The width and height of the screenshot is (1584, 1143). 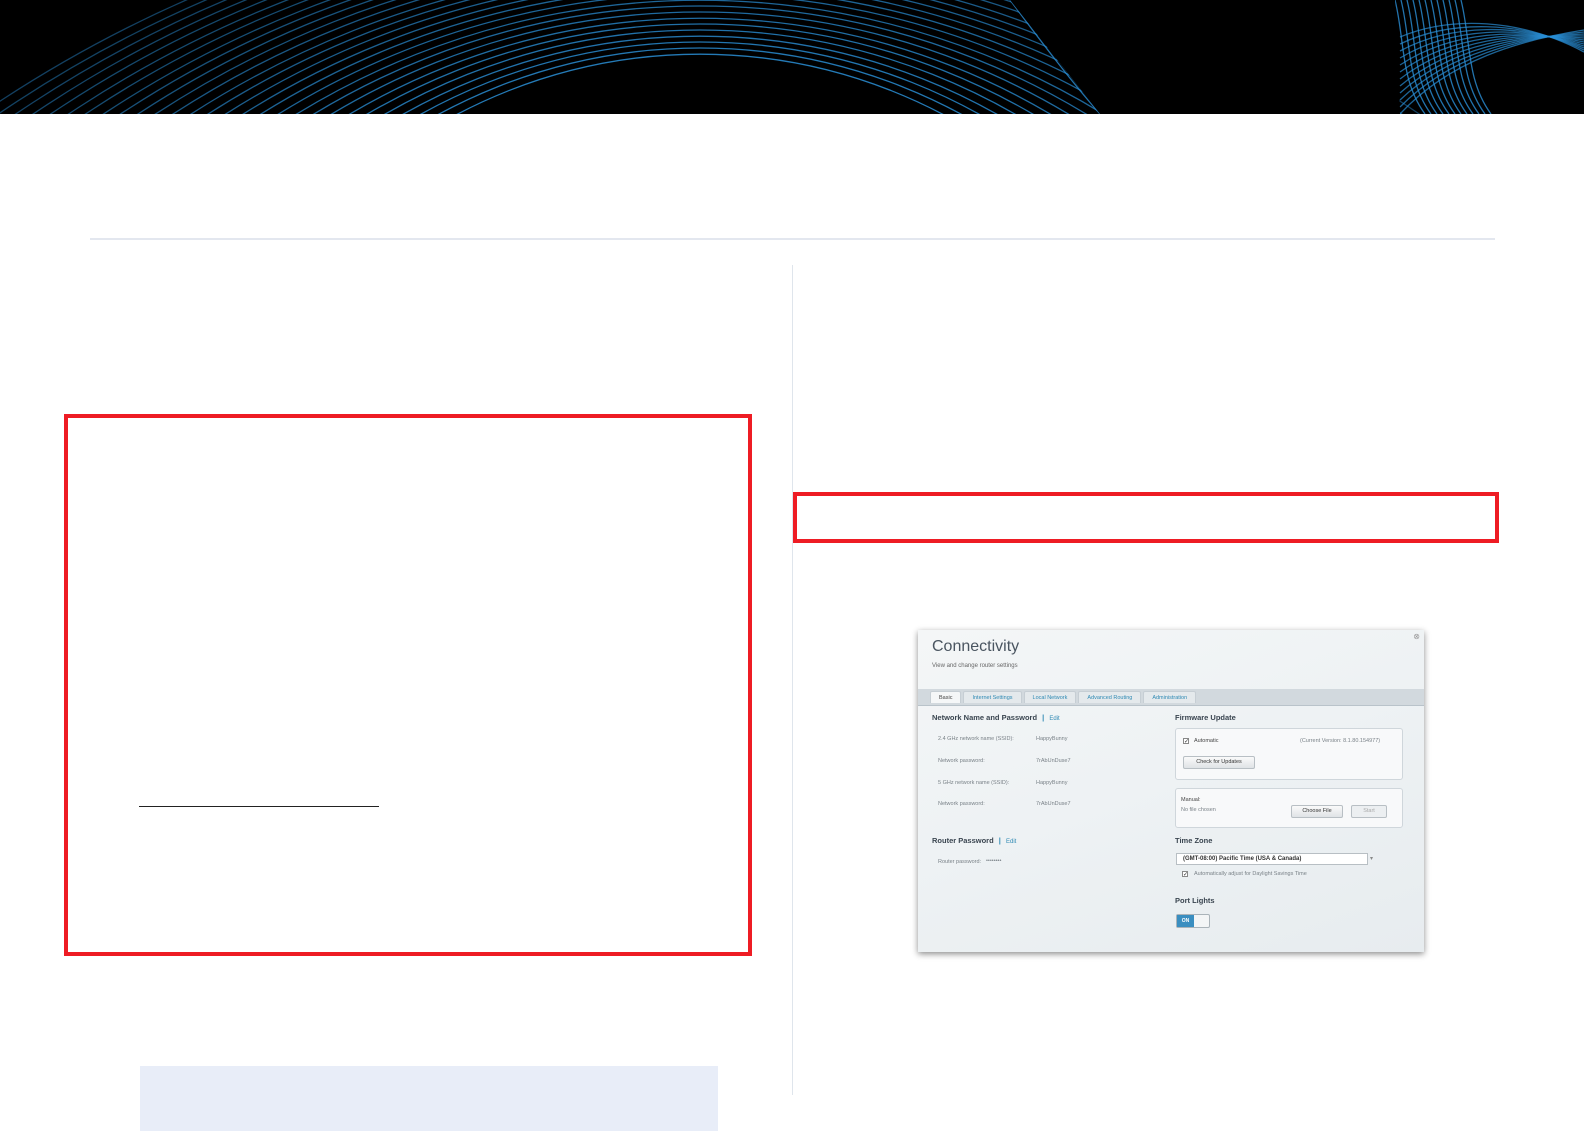 What do you see at coordinates (792, 239) in the screenshot?
I see `section-divider-line` at bounding box center [792, 239].